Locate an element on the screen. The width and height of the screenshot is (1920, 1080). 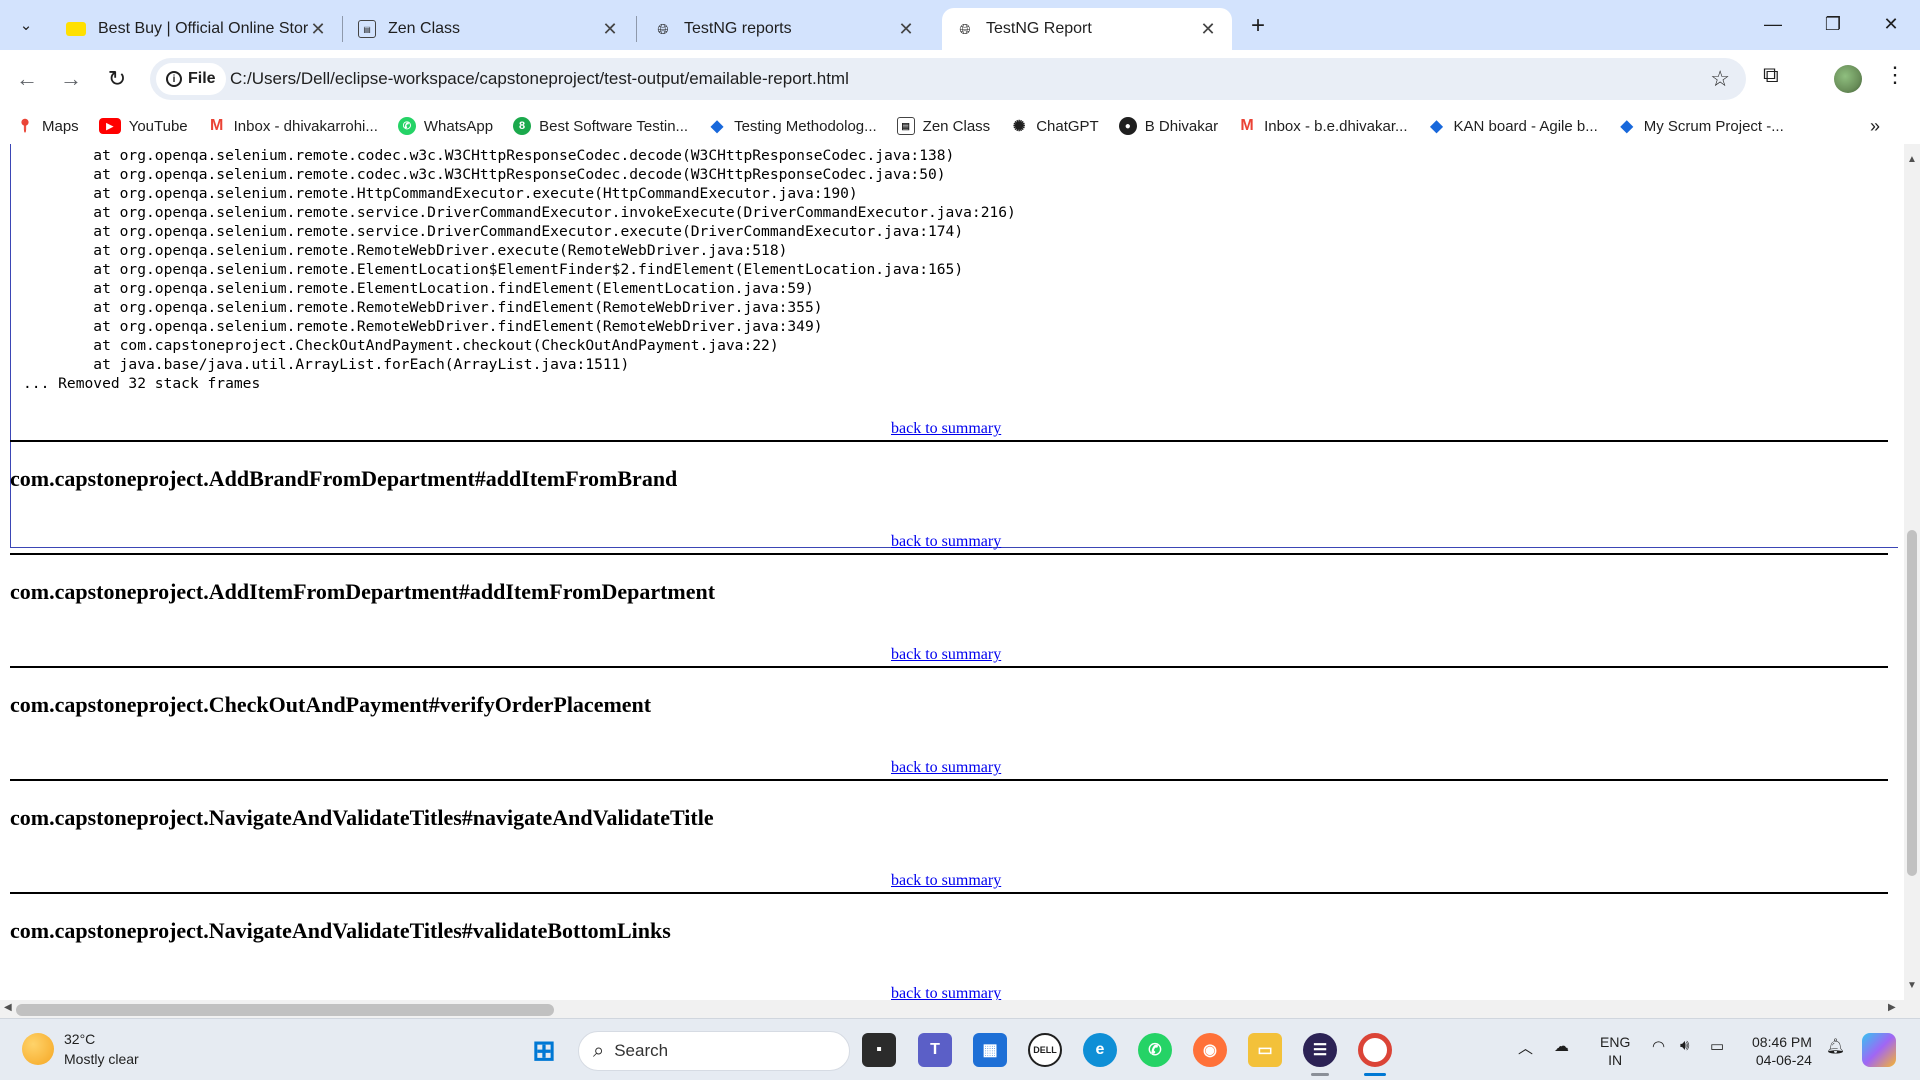
bookmark-youtube: ▶ YouTube is located at coordinates (143, 126).